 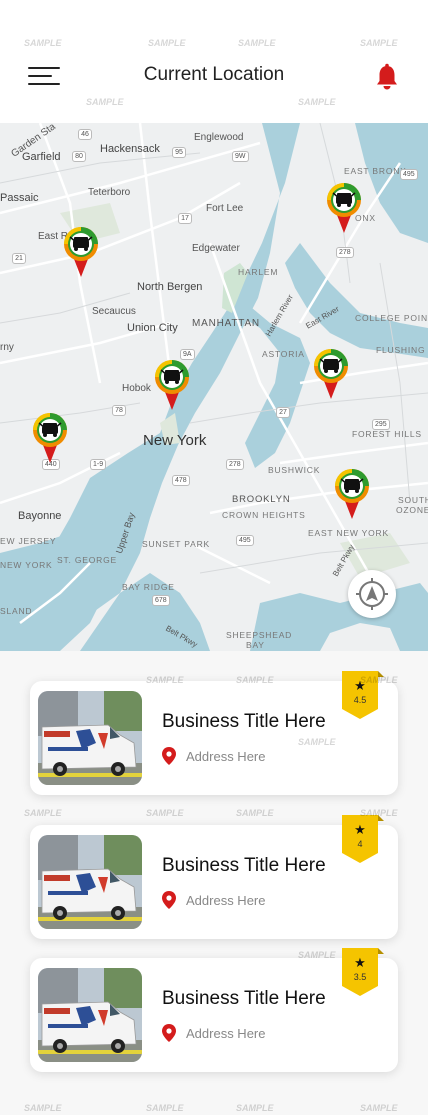 What do you see at coordinates (264, 515) in the screenshot?
I see `map-label-crown-heights: CROWN HEIGHTS` at bounding box center [264, 515].